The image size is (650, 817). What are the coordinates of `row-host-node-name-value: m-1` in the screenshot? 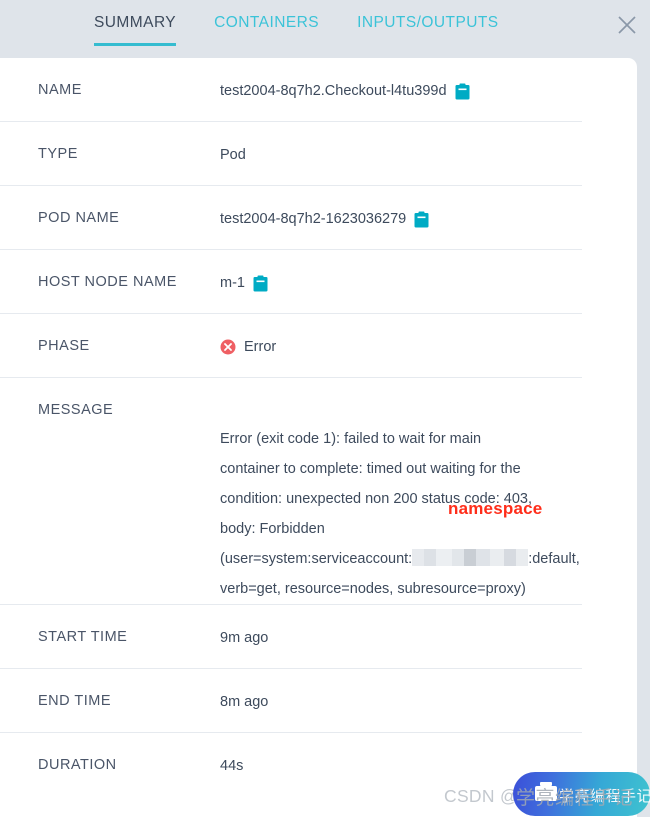 It's located at (232, 283).